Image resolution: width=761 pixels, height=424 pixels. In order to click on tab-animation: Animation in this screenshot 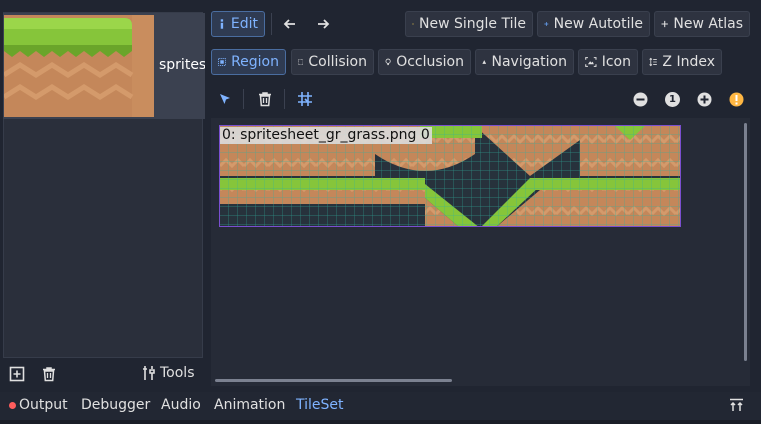, I will do `click(249, 405)`.